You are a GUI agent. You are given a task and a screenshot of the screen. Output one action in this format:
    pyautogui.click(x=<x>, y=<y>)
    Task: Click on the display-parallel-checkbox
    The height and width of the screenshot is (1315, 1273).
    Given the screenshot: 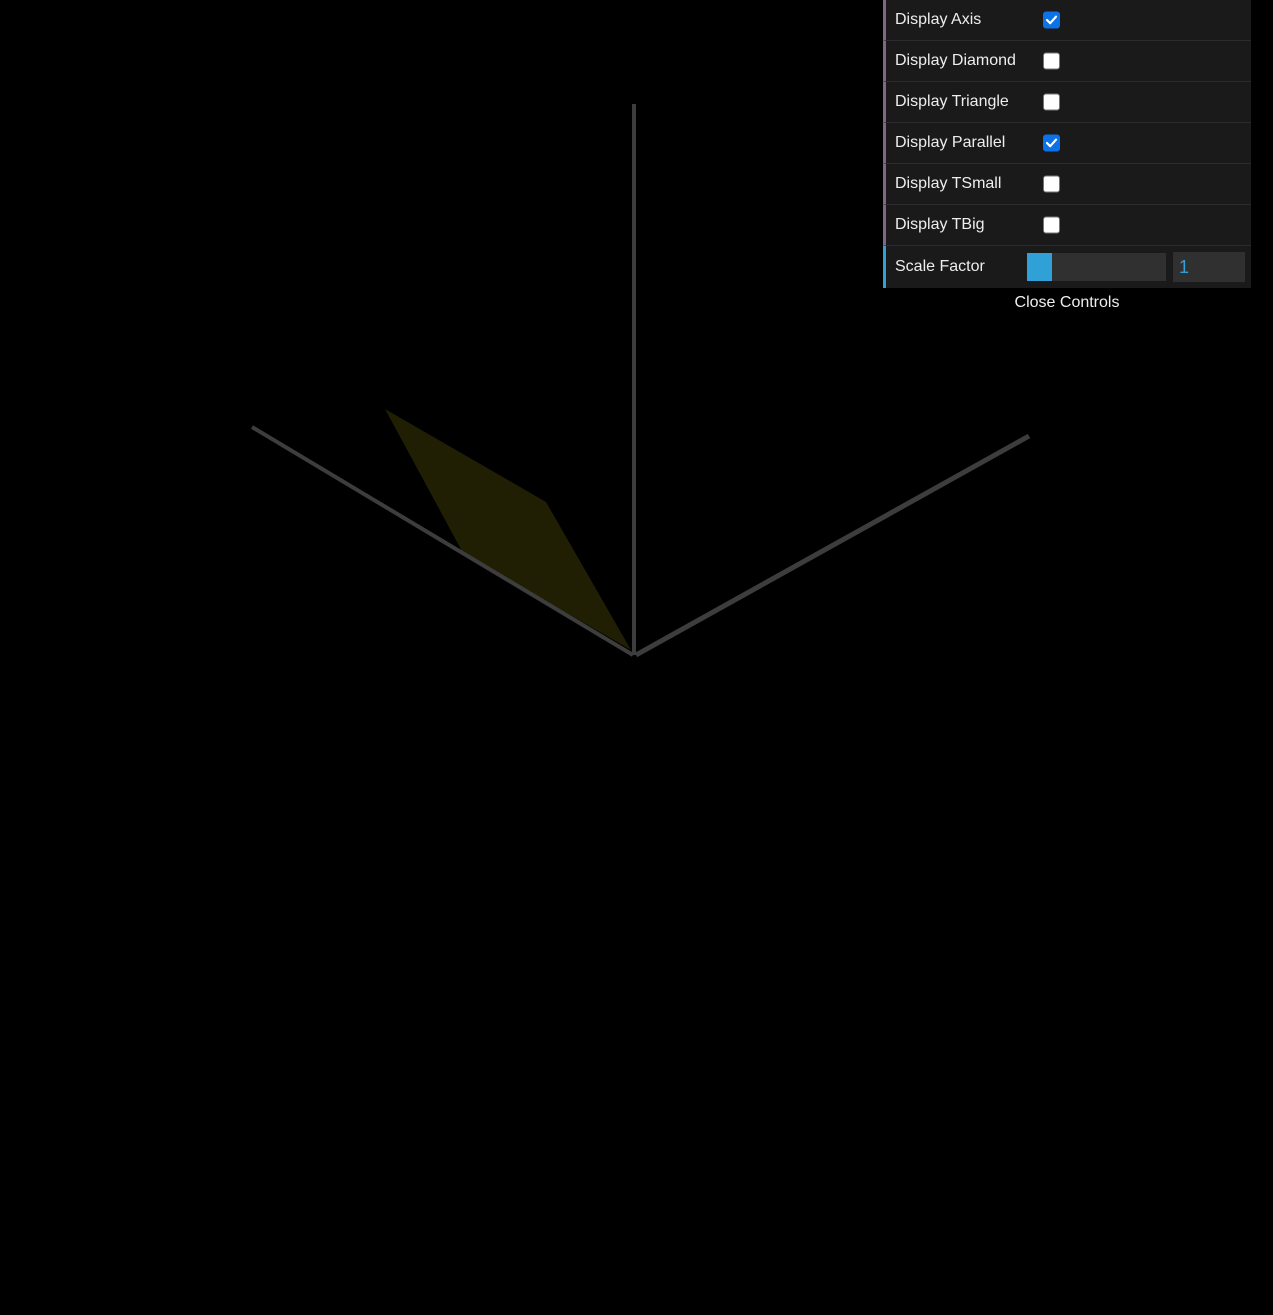 What is the action you would take?
    pyautogui.click(x=1051, y=143)
    